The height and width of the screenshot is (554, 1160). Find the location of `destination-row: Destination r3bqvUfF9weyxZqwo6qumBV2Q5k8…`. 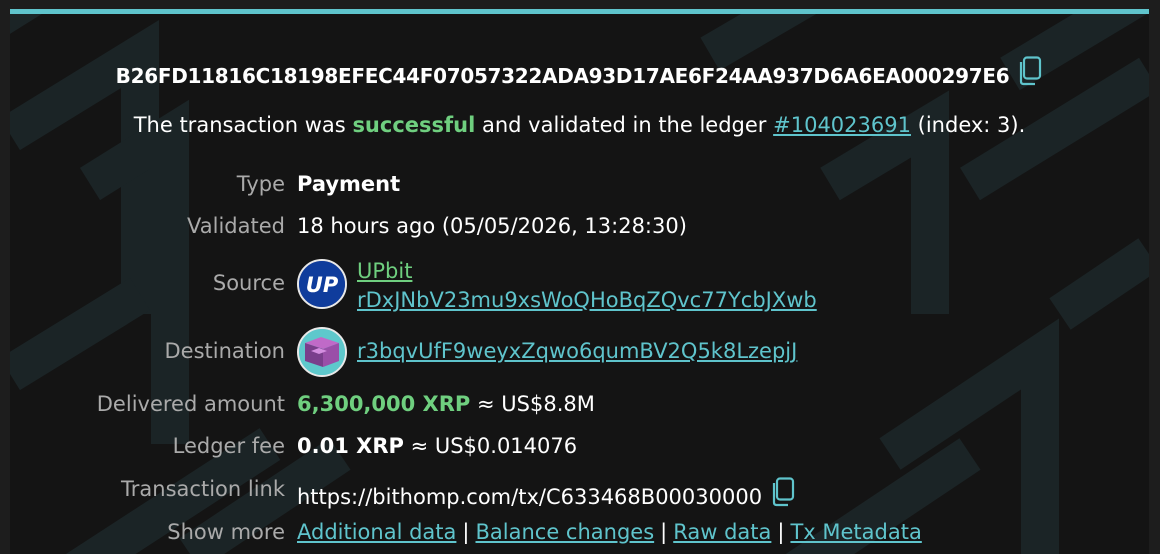

destination-row: Destination r3bqvUfF9weyxZqwo6qumBV2Q5k8… is located at coordinates (579, 353).